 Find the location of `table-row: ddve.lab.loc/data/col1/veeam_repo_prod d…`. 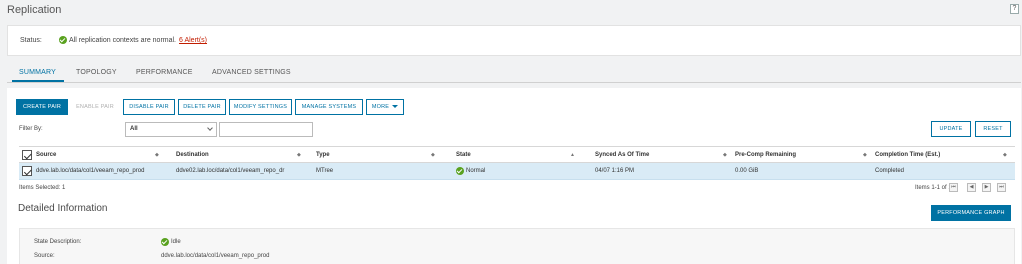

table-row: ddve.lab.loc/data/col1/veeam_repo_prod d… is located at coordinates (517, 171).